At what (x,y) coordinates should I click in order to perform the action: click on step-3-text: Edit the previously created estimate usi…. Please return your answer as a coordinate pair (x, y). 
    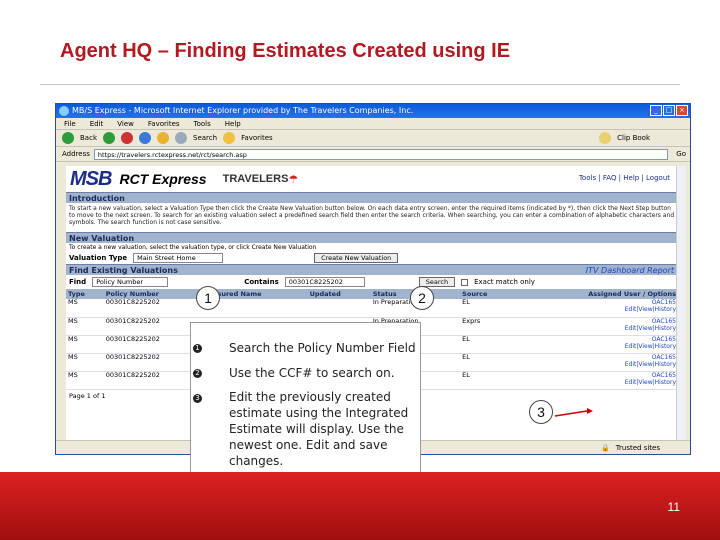
    Looking at the image, I should click on (319, 429).